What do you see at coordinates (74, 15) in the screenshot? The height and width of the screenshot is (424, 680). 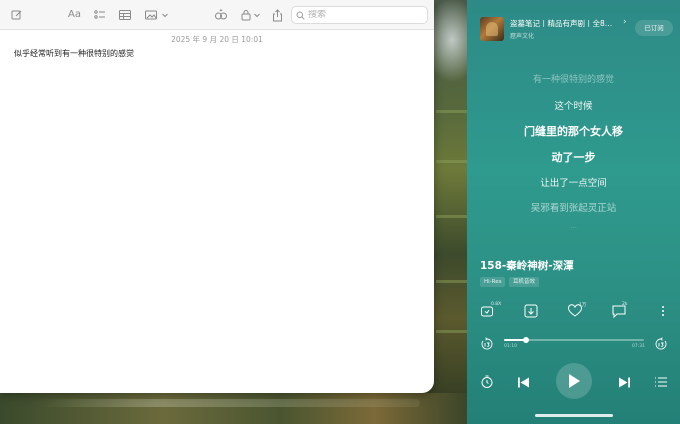 I see `format-button: Aa` at bounding box center [74, 15].